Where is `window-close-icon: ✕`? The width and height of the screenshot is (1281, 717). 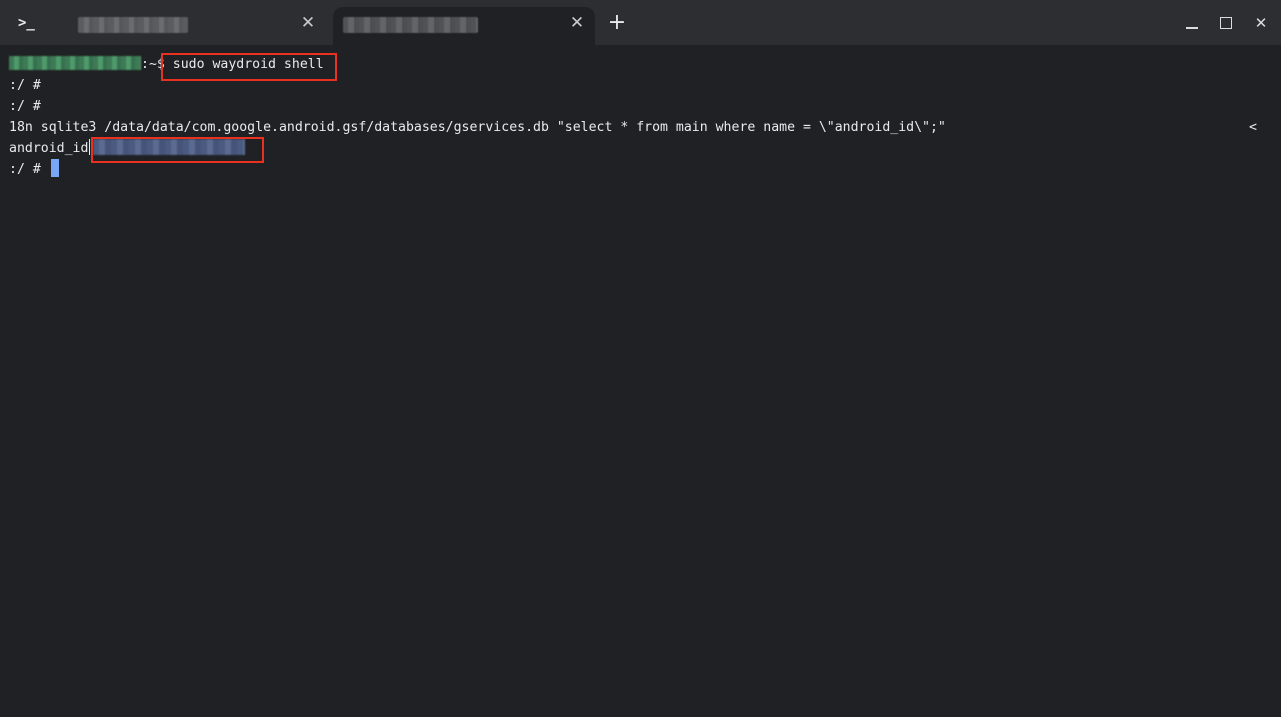 window-close-icon: ✕ is located at coordinates (1261, 23).